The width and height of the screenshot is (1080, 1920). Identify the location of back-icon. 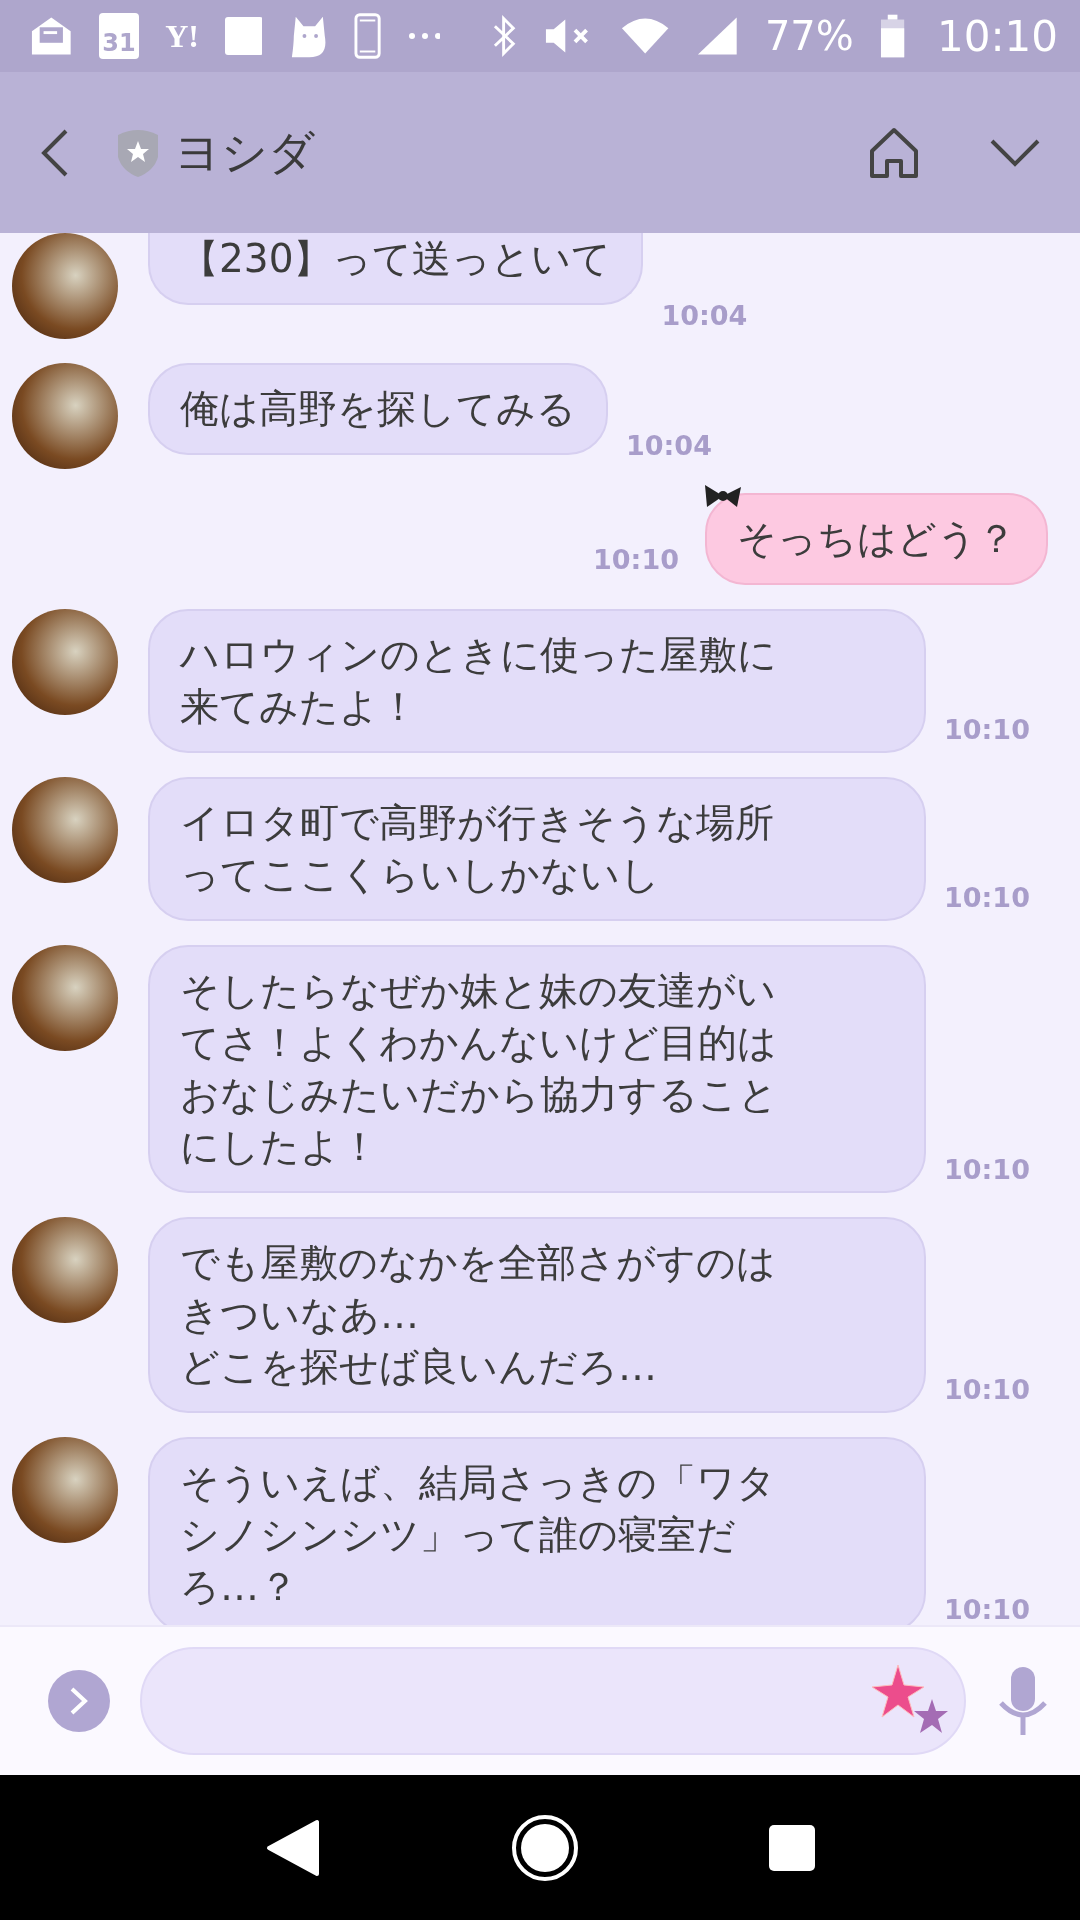
(55, 152).